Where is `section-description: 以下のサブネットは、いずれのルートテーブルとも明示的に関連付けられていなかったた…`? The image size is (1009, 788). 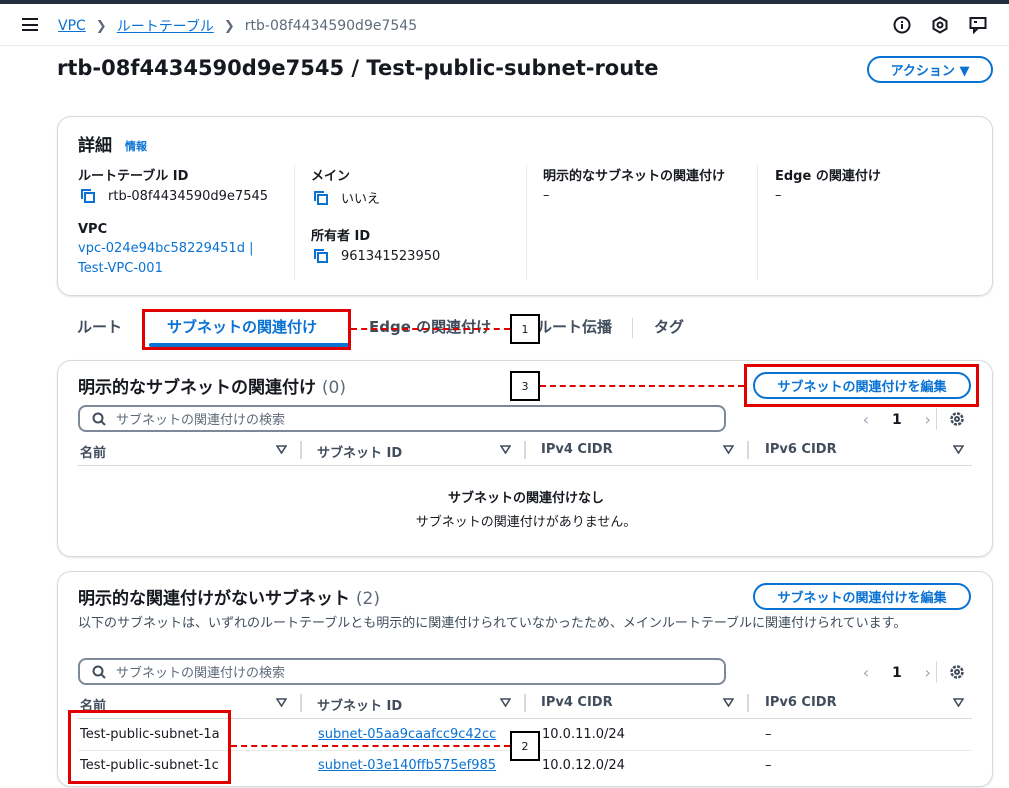
section-description: 以下のサブネットは、いずれのルートテーブルとも明示的に関連付けられていなかったた… is located at coordinates (492, 623).